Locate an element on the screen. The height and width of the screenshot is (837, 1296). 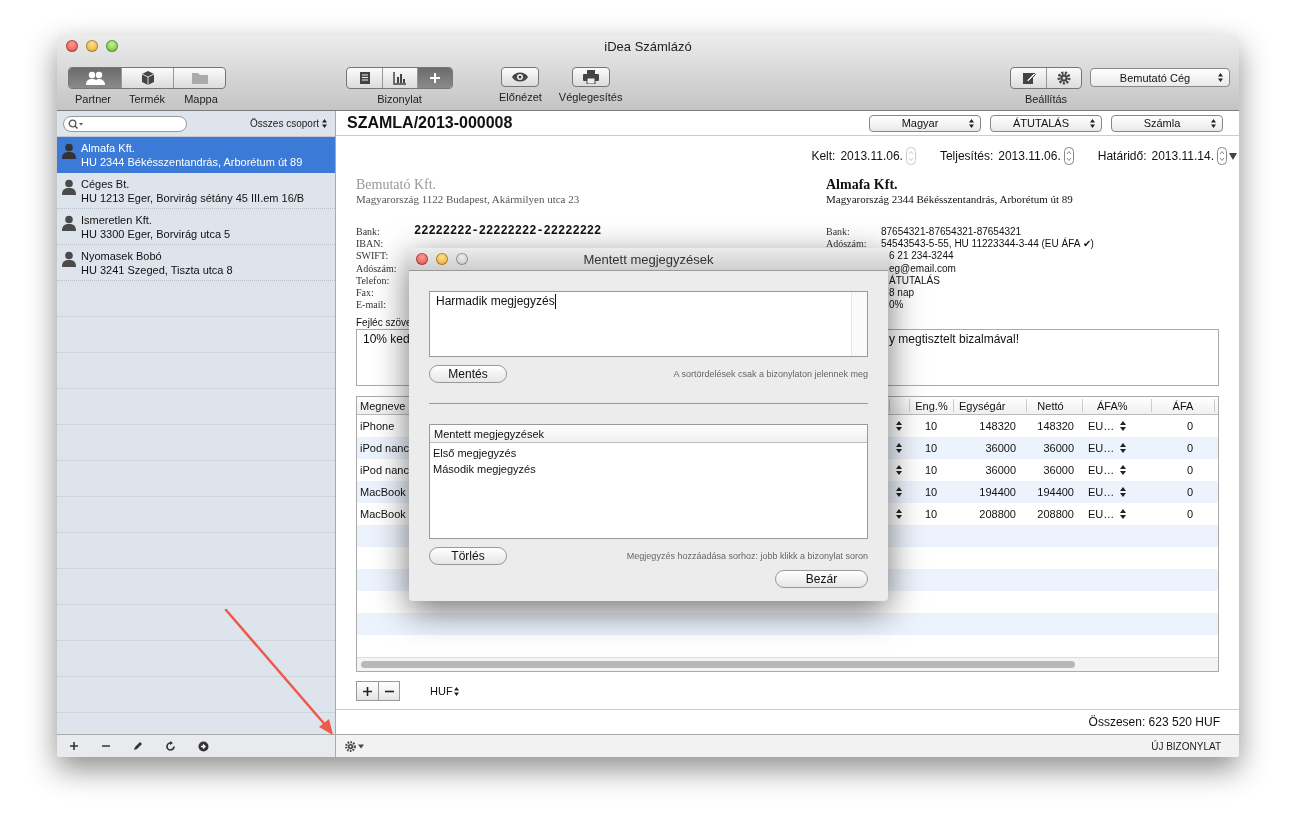
partner-item: Ismeretlen Kft. HU 3300 Eger, Borvirág utca 5 is located at coordinates (196, 227).